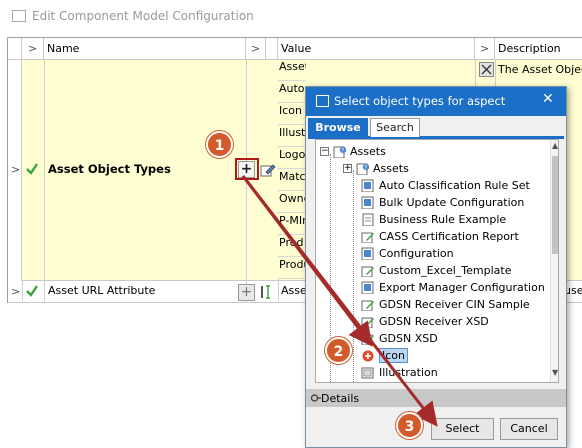 This screenshot has height=448, width=582. I want to click on scroll-down-icon: ▼, so click(555, 372).